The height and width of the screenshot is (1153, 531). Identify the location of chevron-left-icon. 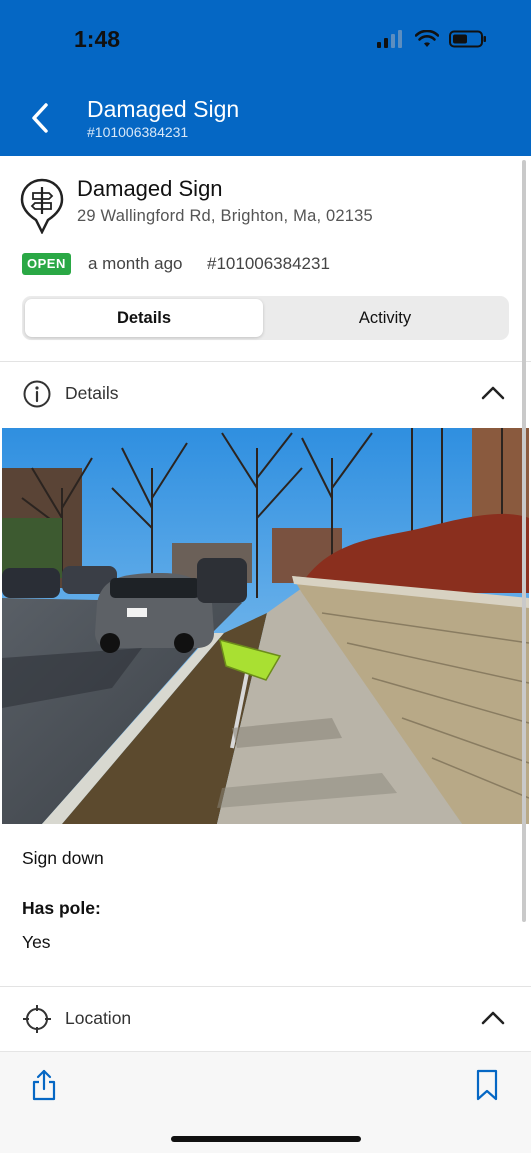
(40, 118).